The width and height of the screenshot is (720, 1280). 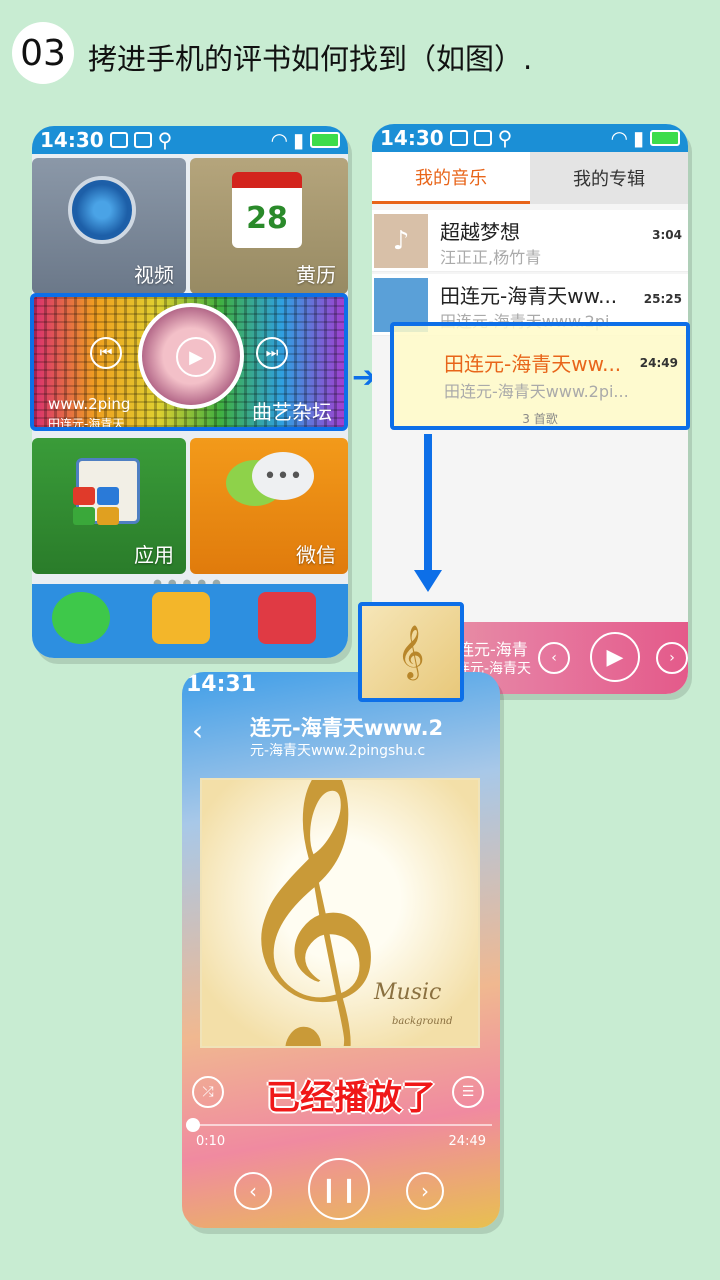 I want to click on progress-bar, so click(x=342, y=1125).